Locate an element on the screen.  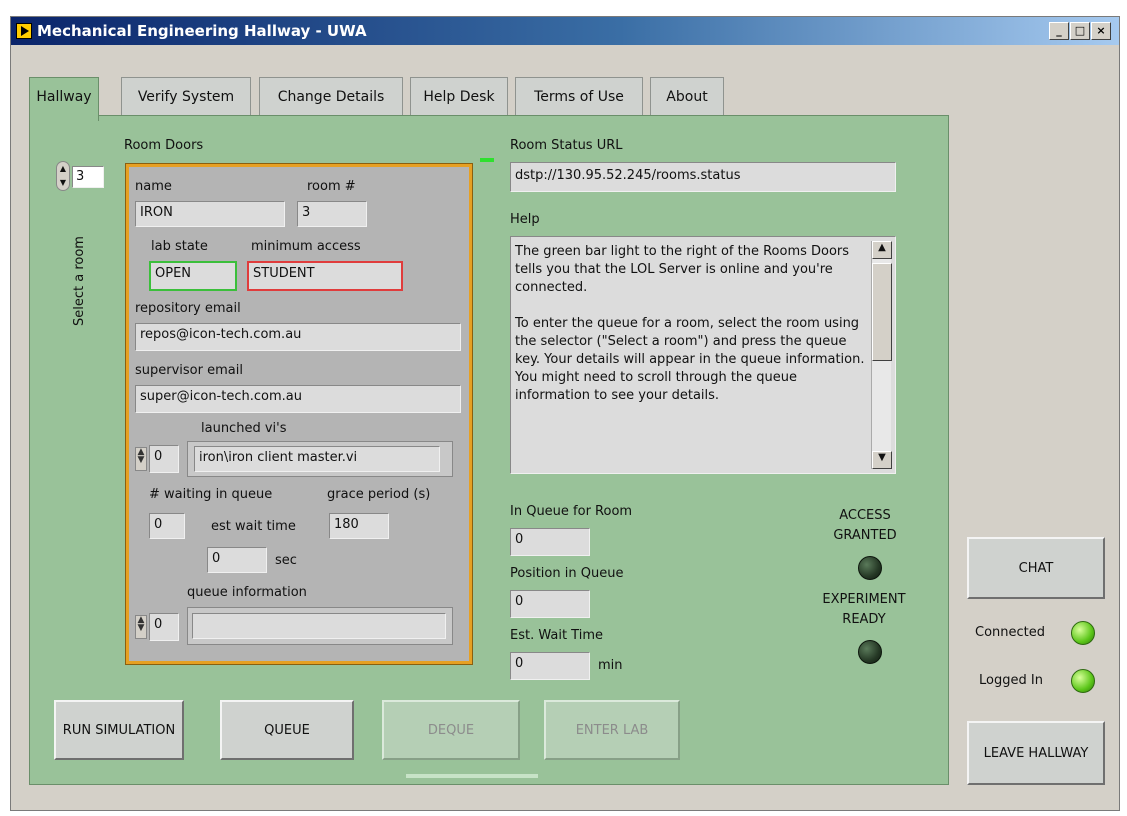
close-icon: × is located at coordinates (1101, 31).